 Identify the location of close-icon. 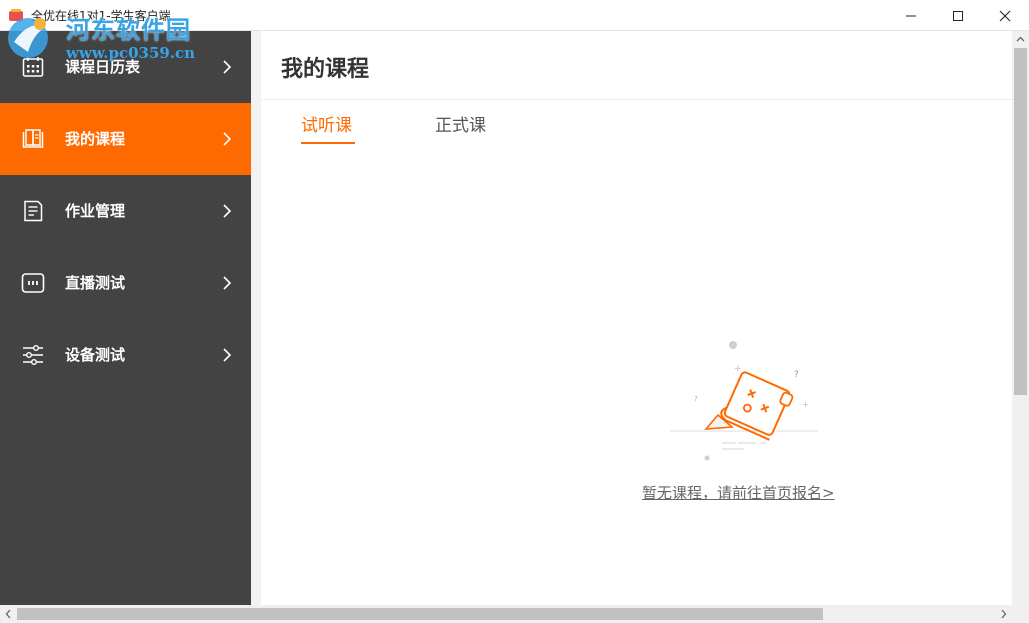
(1005, 15).